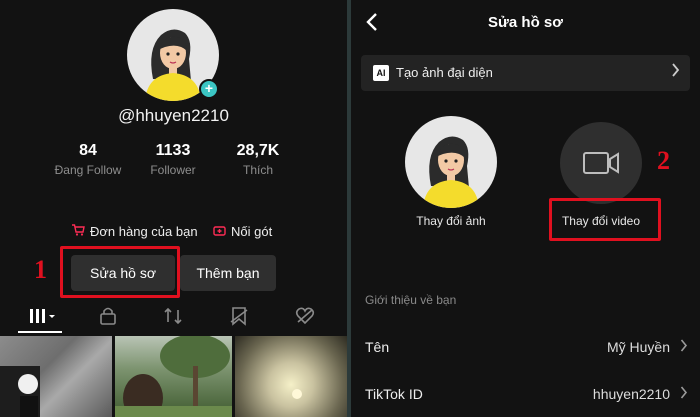  Describe the element at coordinates (451, 172) in the screenshot. I see `avatar-illustration` at that location.